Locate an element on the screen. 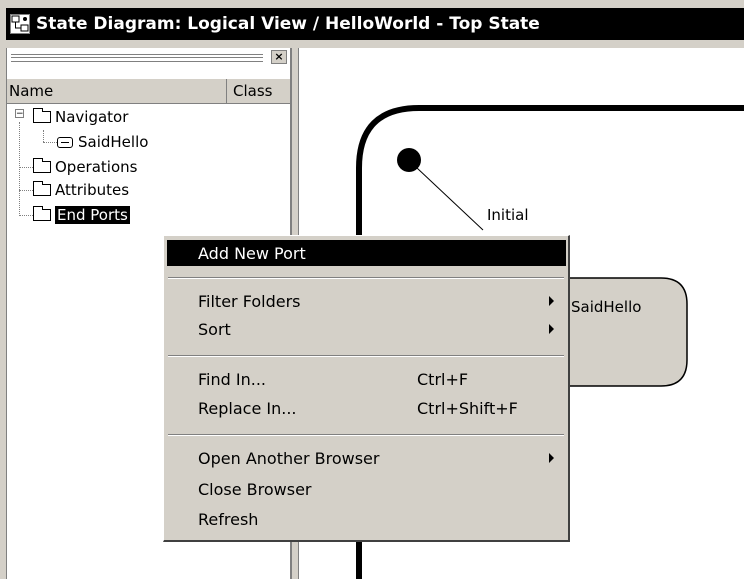 This screenshot has width=744, height=579. menu-item-label: Refresh is located at coordinates (228, 519).